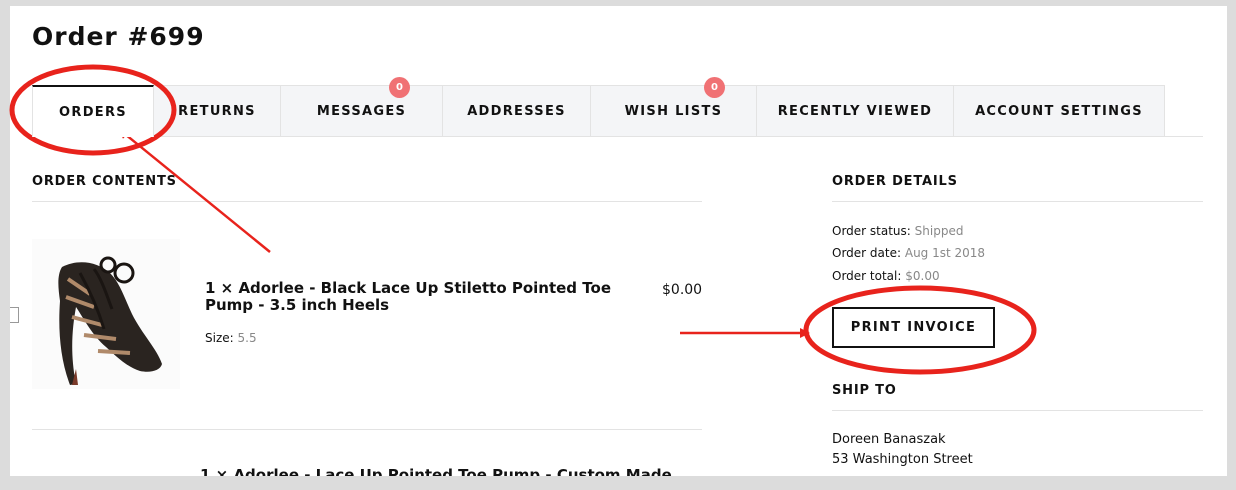 This screenshot has height=490, width=1236. Describe the element at coordinates (194, 190) in the screenshot. I see `orders-tab-arrow` at that location.